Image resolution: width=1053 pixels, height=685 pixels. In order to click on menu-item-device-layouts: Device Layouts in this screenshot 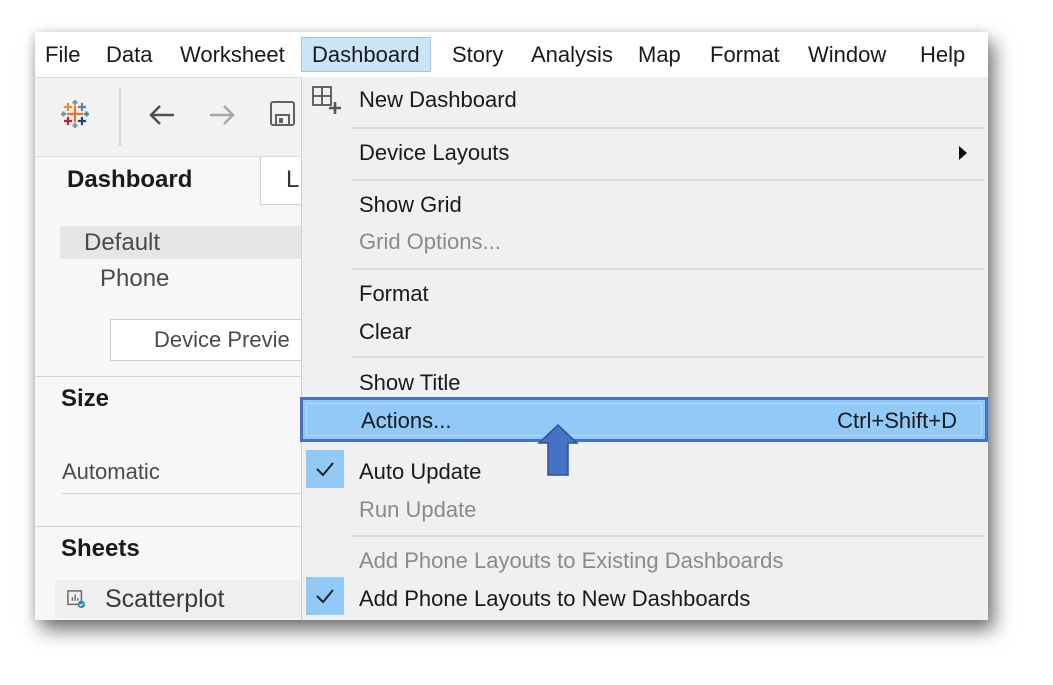, I will do `click(434, 153)`.